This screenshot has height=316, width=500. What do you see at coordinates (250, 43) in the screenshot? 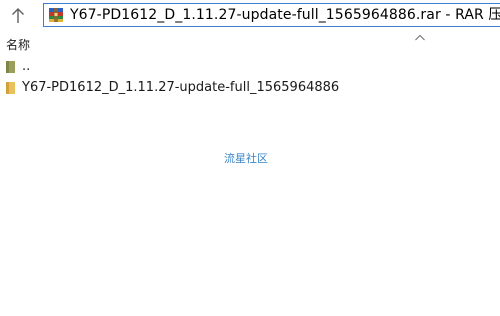
I see `column-header: 名称` at bounding box center [250, 43].